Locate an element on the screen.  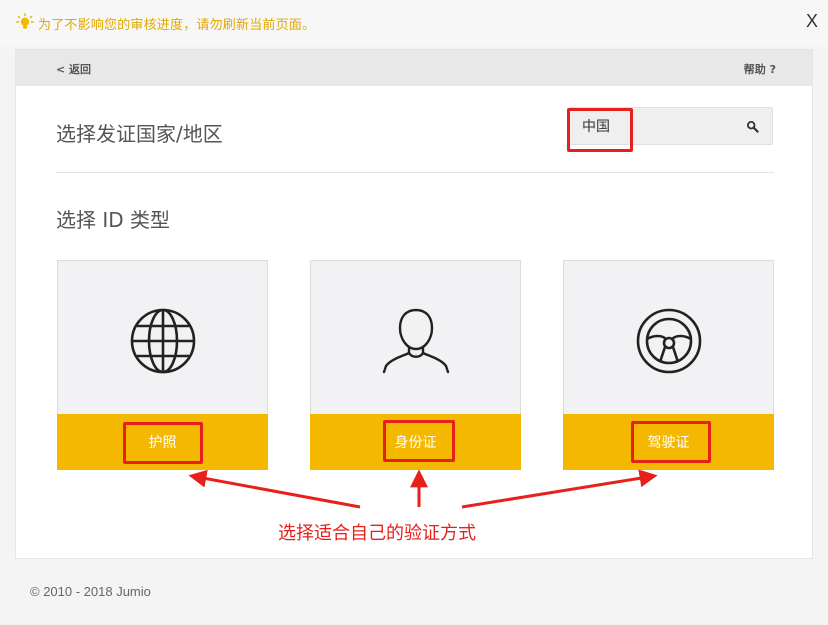
panel-topbar: < 返回 帮助 ? is located at coordinates (414, 68).